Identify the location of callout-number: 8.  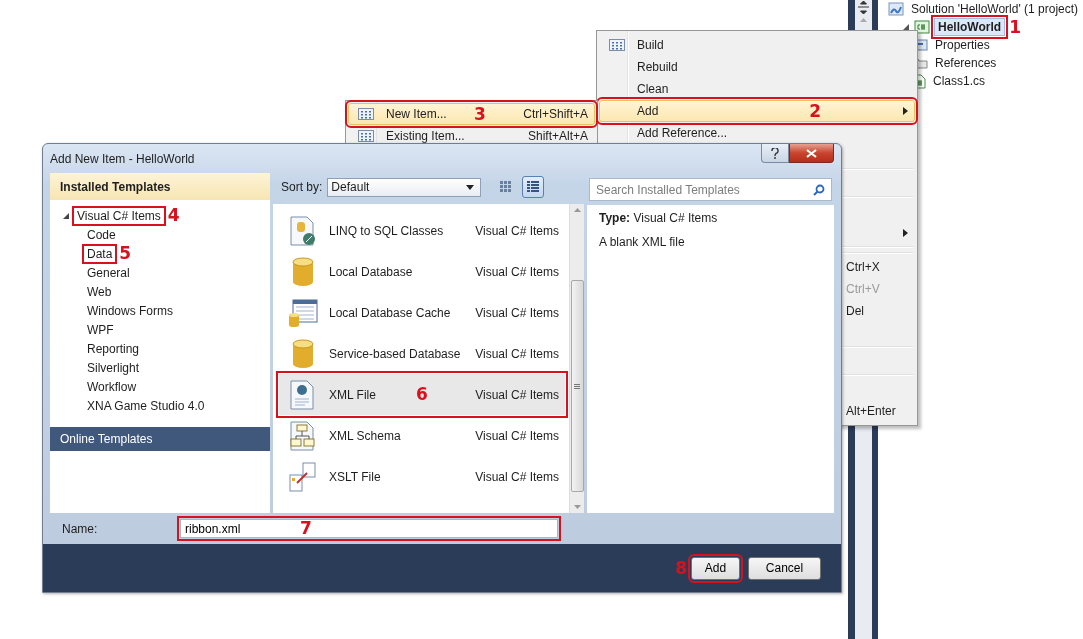
(681, 568).